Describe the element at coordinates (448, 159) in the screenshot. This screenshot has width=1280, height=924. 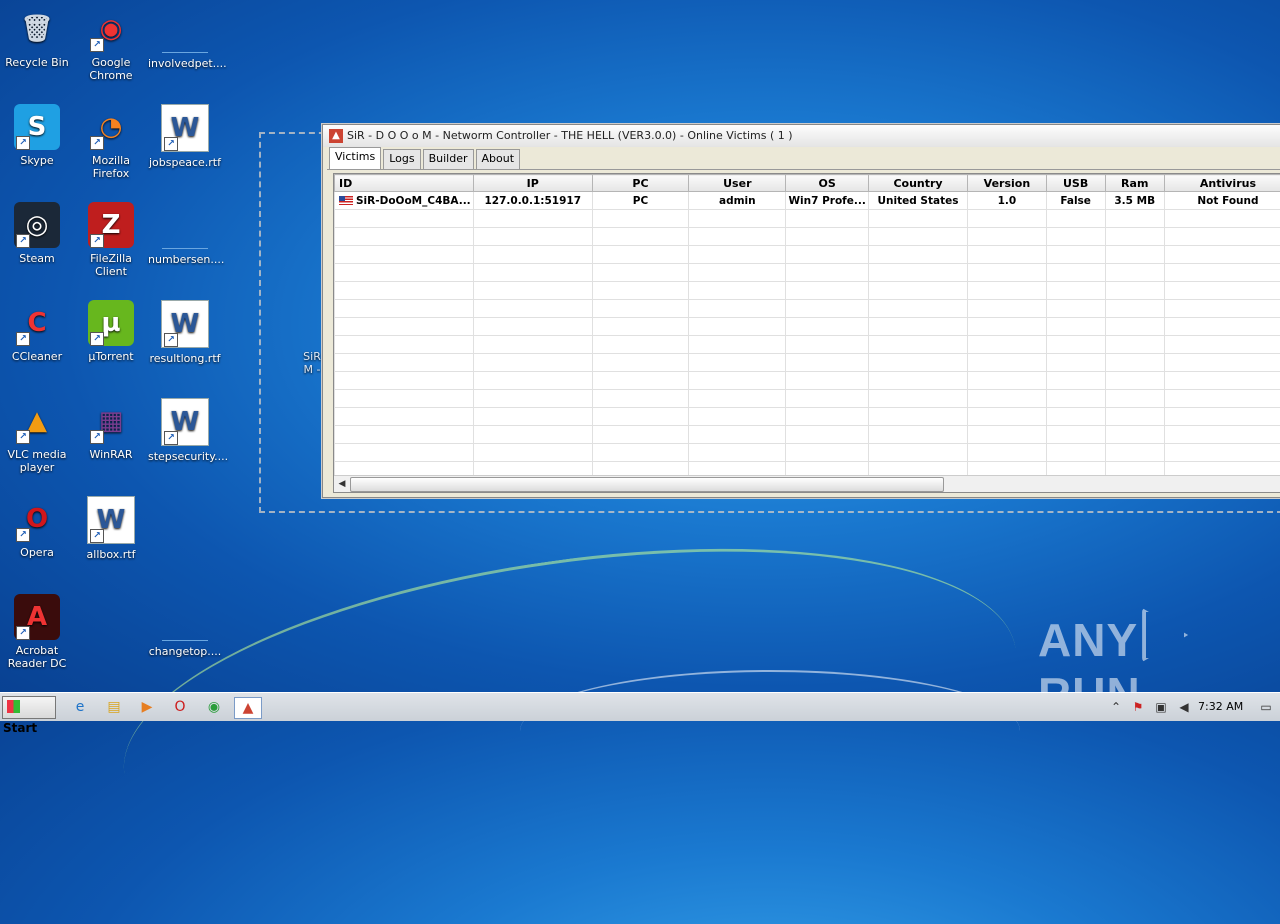
I see `tab-builder: Builder` at that location.